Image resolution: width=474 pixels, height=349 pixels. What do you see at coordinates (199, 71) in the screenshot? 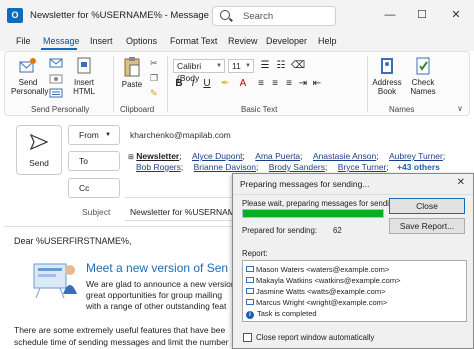
I see `font-name-select: Calibri (Body ▼` at bounding box center [199, 71].